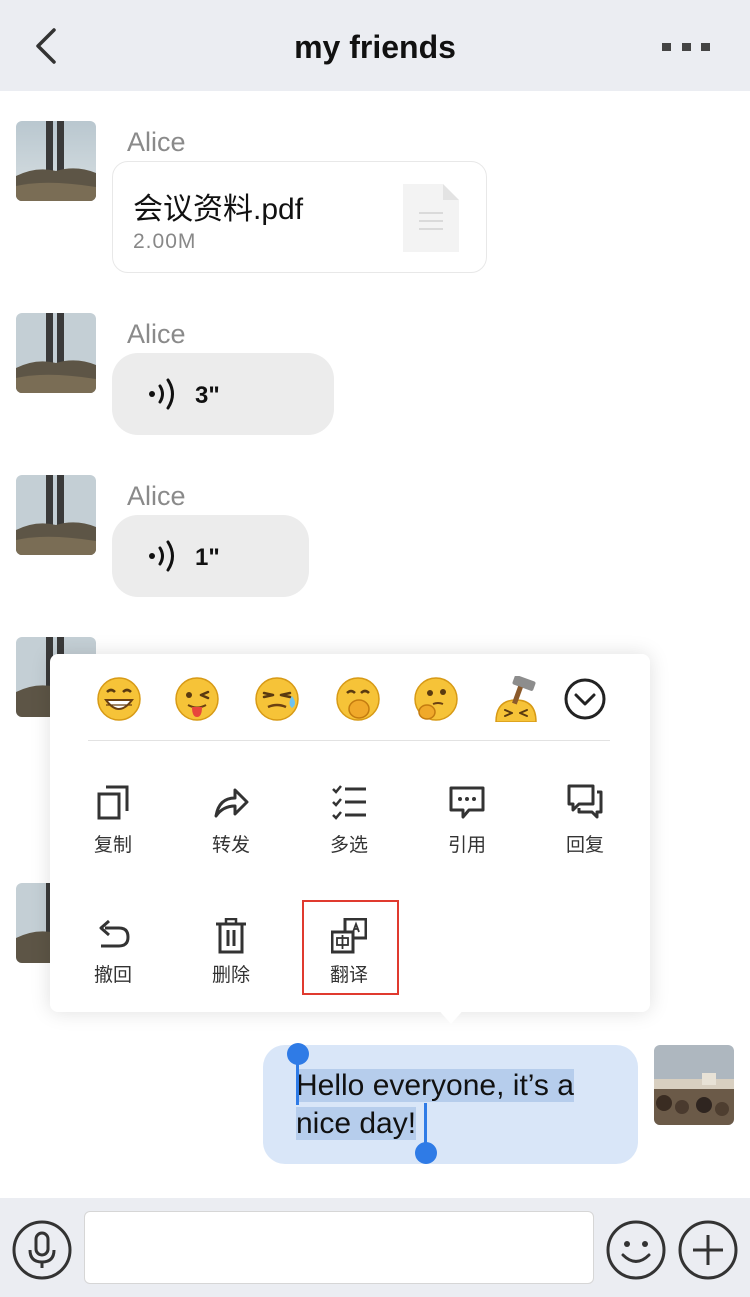  I want to click on nav-bar: my friends, so click(375, 45).